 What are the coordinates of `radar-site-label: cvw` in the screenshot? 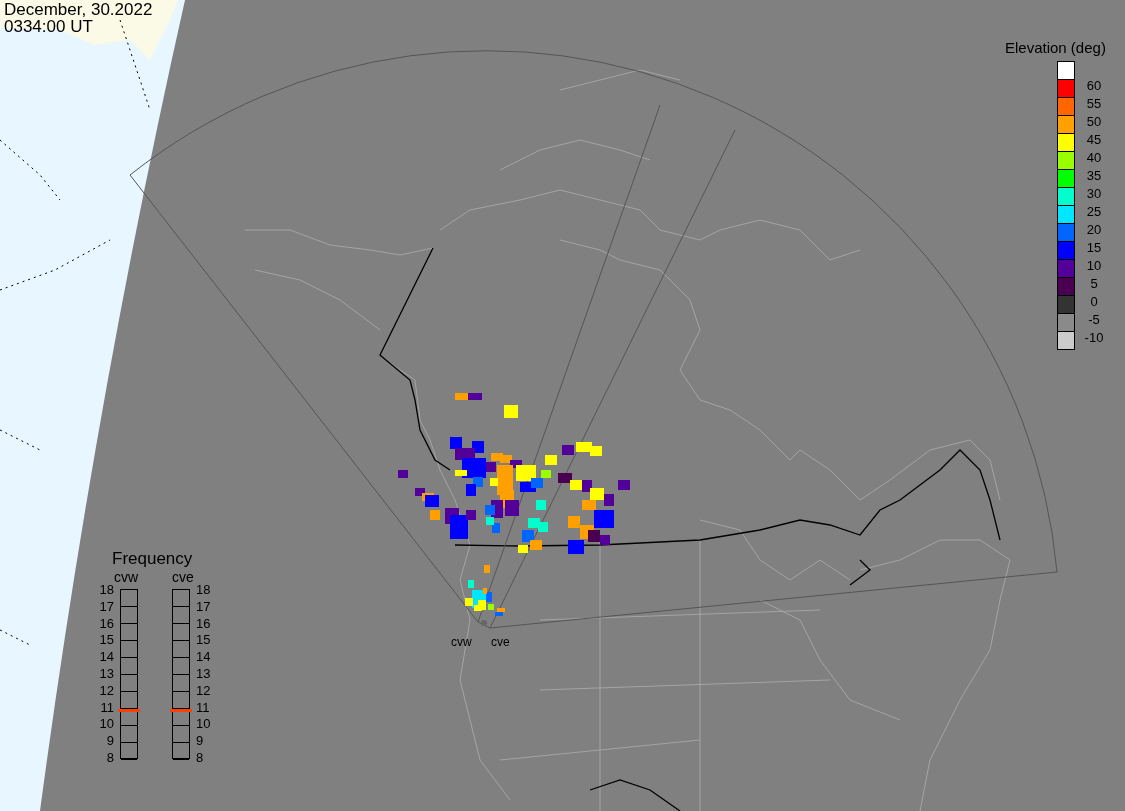 It's located at (461, 642).